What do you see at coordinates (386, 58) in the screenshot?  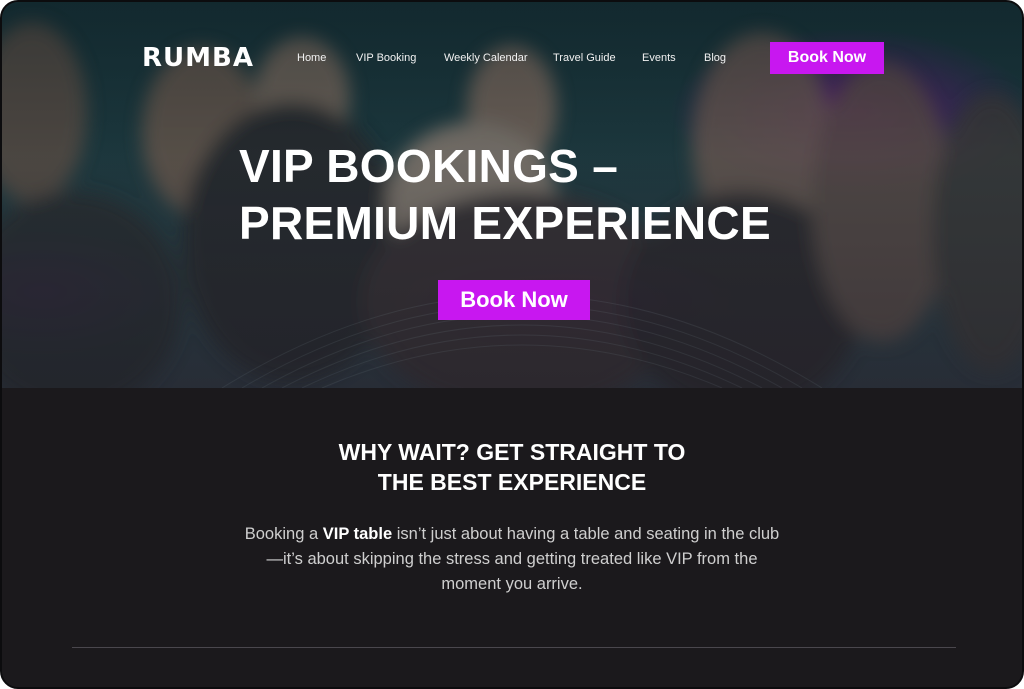 I see `nav-link-vip-booking: VIP Booking` at bounding box center [386, 58].